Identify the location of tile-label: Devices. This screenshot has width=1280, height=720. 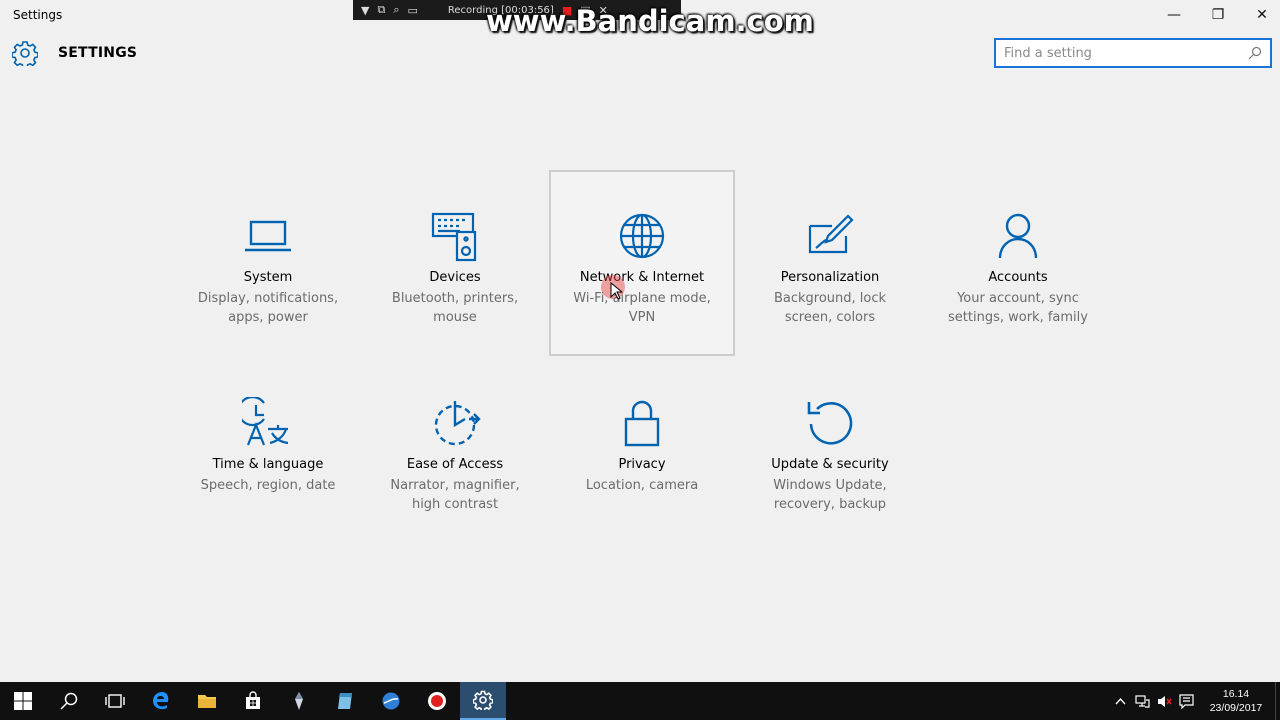
(455, 277).